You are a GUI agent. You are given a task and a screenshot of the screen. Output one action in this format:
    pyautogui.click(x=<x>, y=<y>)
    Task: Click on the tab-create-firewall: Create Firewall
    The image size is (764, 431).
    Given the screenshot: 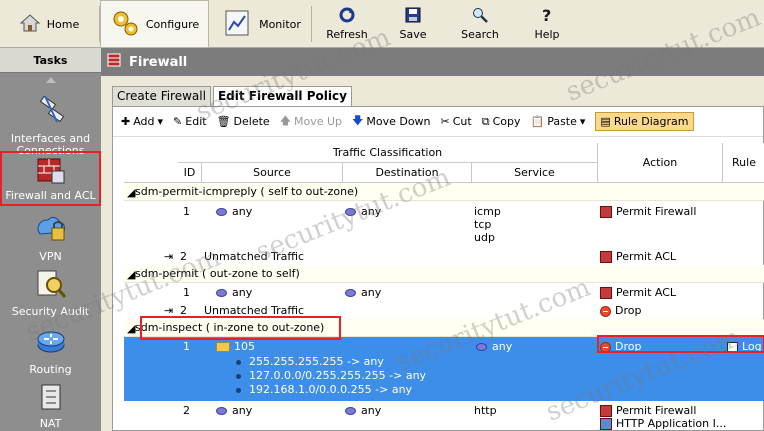 What is the action you would take?
    pyautogui.click(x=161, y=96)
    